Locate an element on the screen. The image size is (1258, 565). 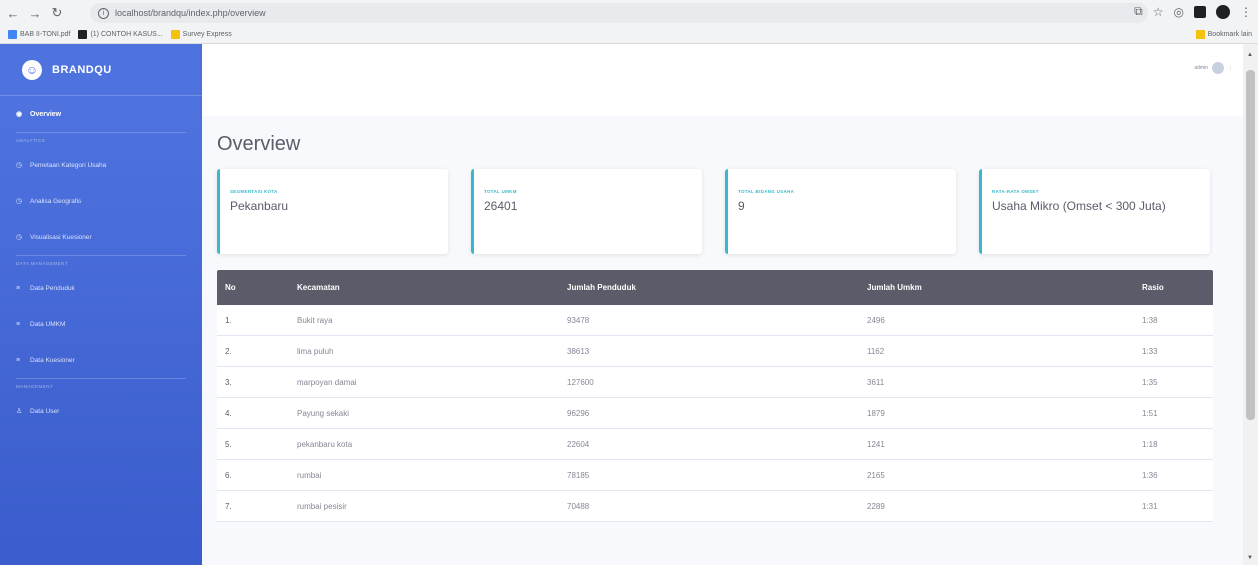
table-cell: 1. is located at coordinates (228, 320).